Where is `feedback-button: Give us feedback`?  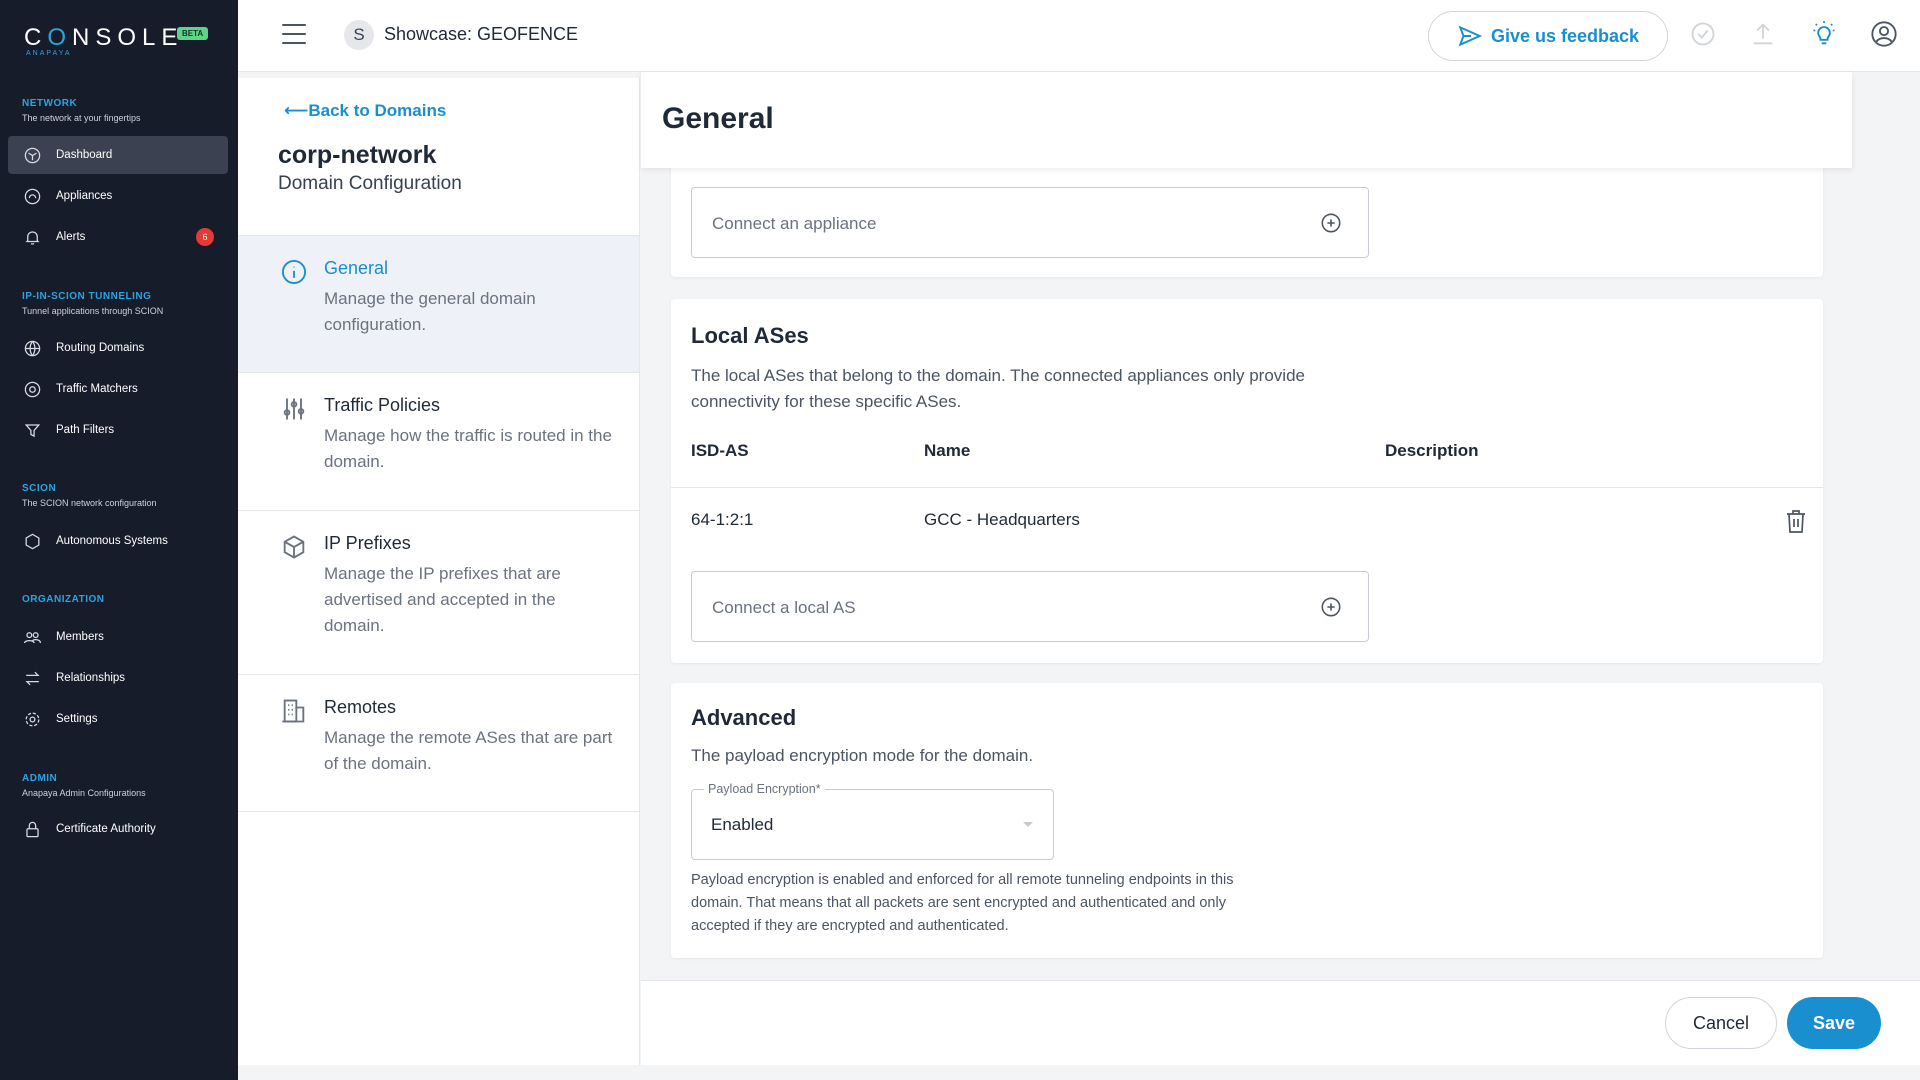 feedback-button: Give us feedback is located at coordinates (1548, 36).